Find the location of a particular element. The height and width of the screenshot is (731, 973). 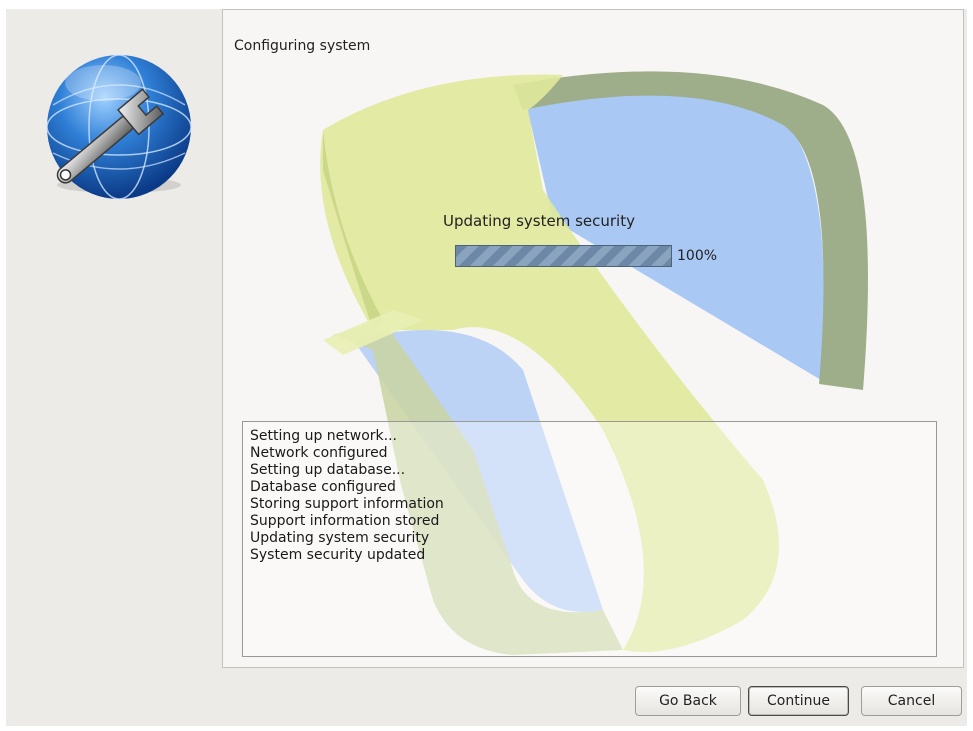

continue-button: Continue is located at coordinates (798, 701).